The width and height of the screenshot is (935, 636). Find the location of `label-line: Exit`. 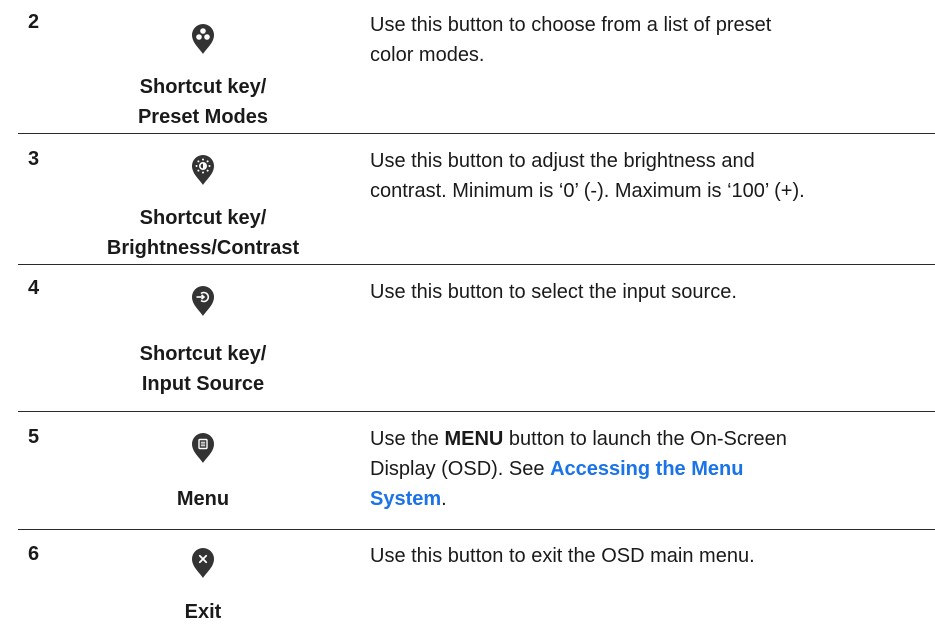

label-line: Exit is located at coordinates (203, 612).